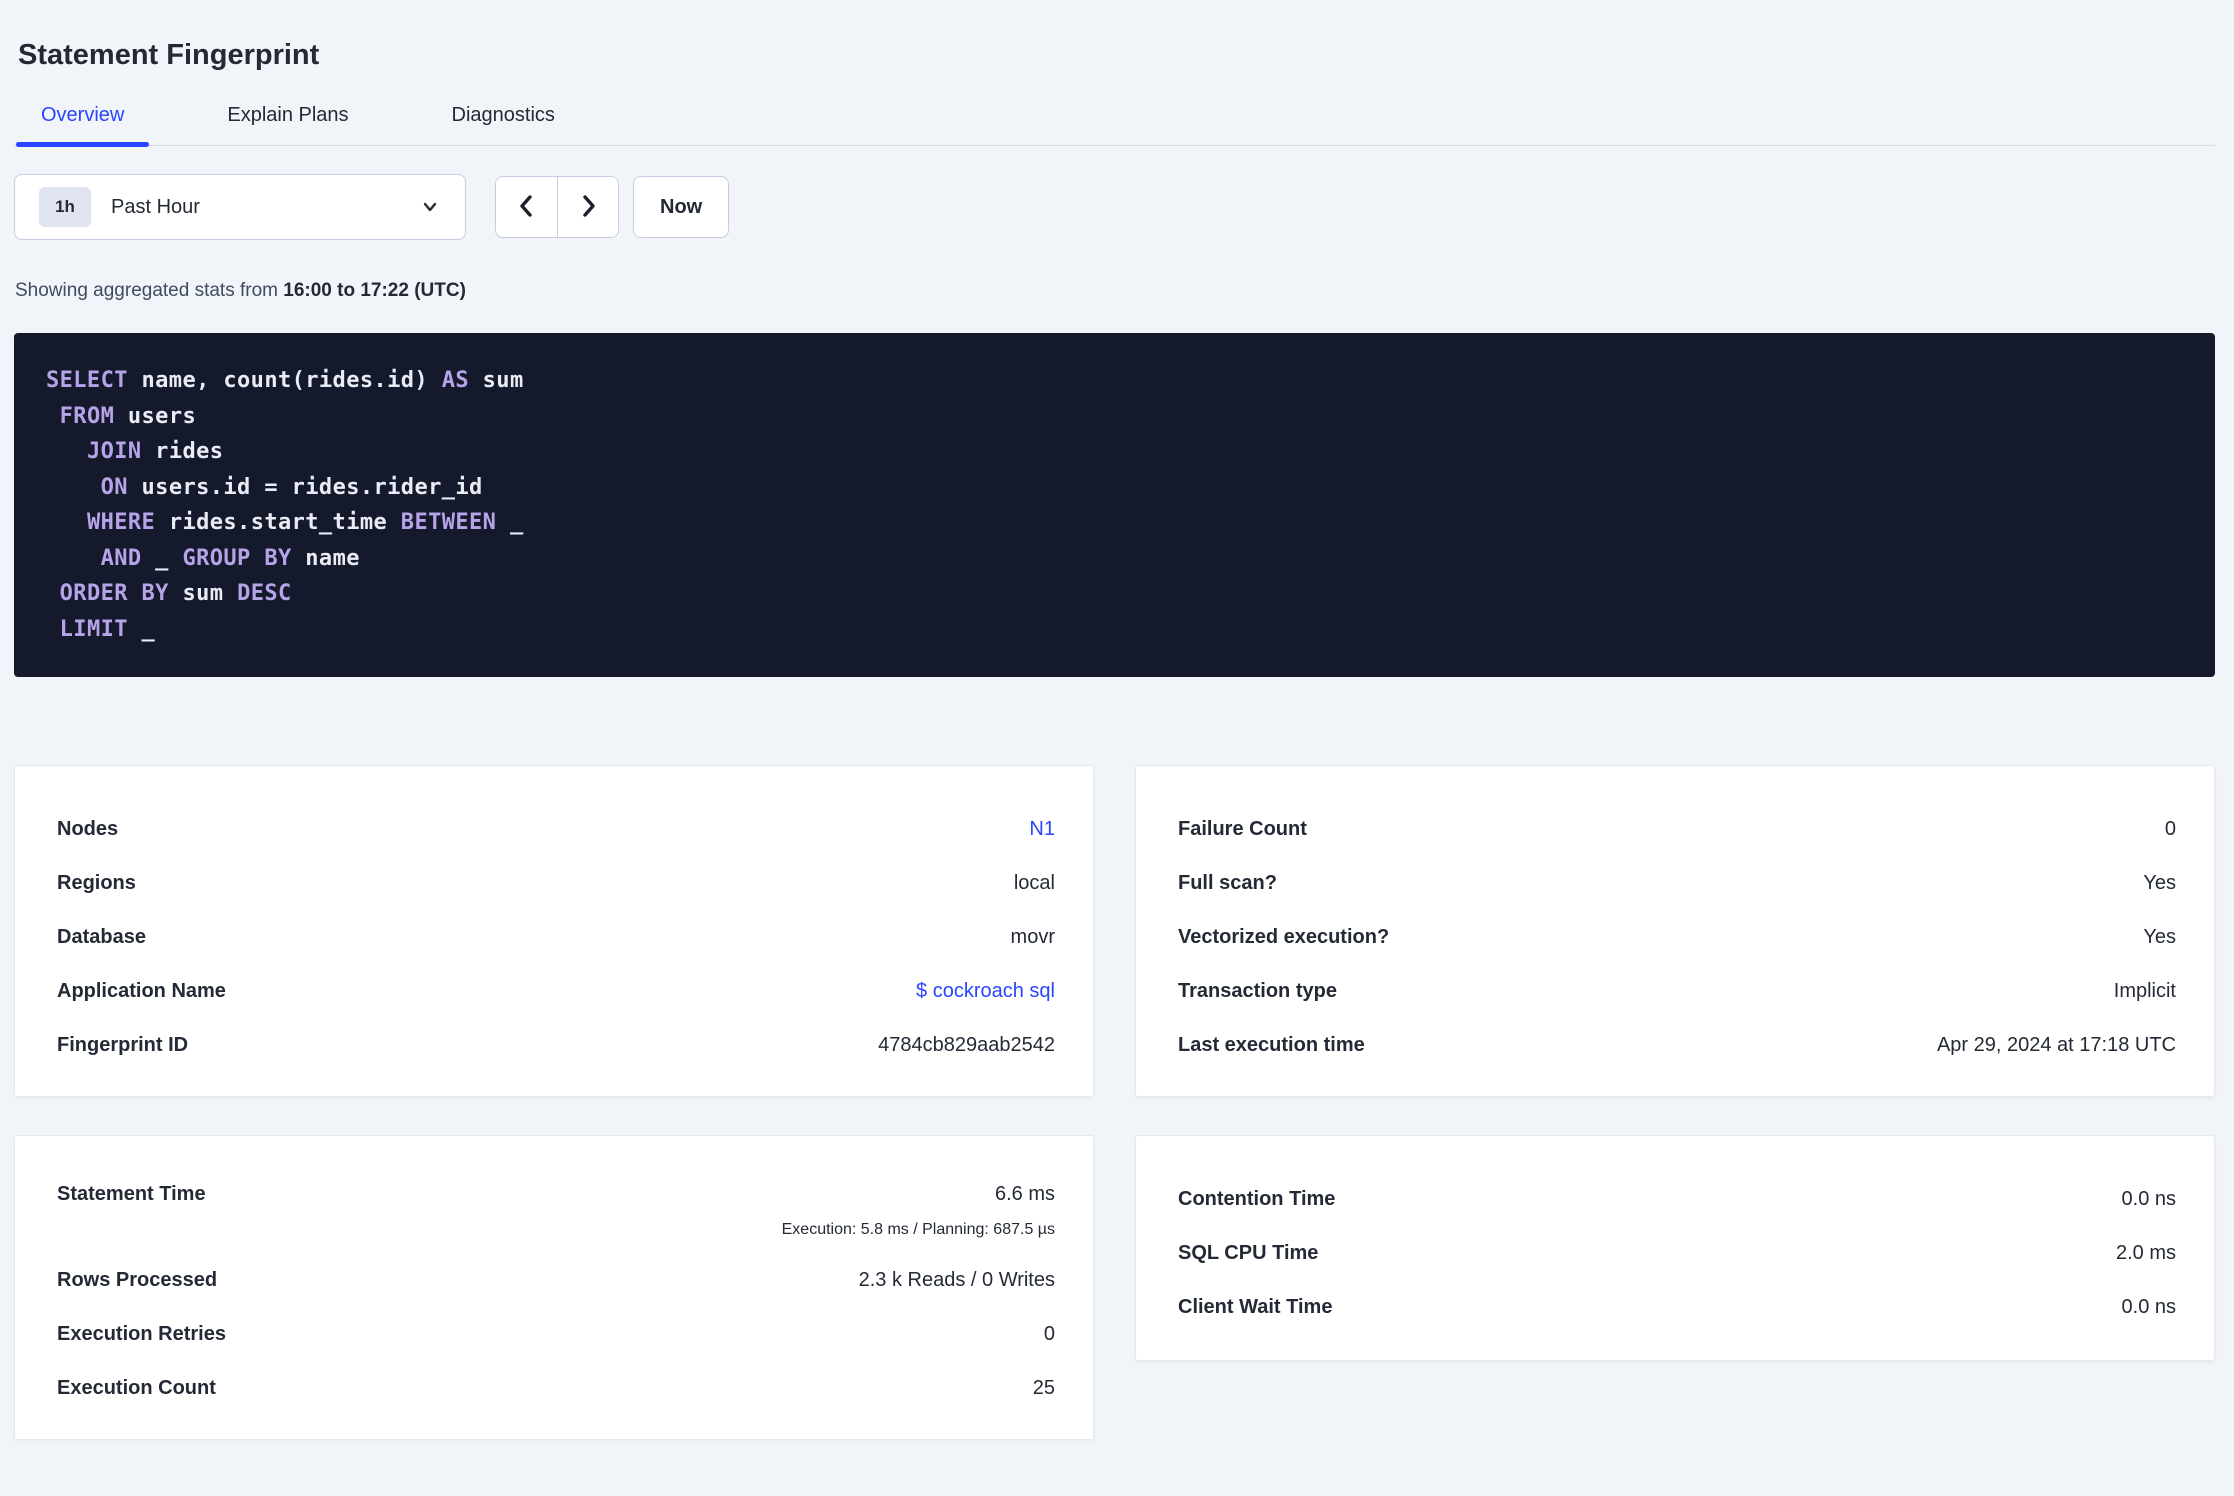 Image resolution: width=2234 pixels, height=1496 pixels. I want to click on row-label: Application Name, so click(141, 990).